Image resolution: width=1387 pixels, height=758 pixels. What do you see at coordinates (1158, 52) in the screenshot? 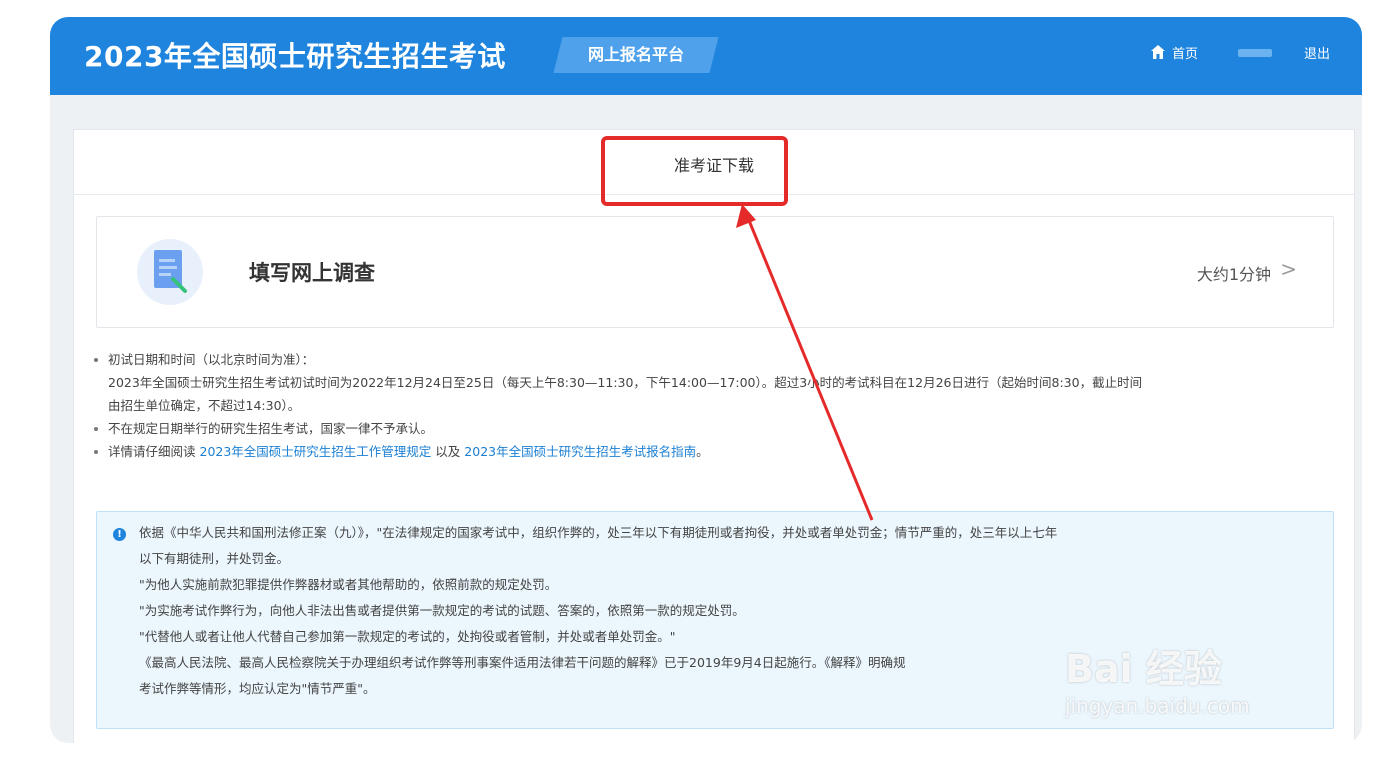
I see `home-icon` at bounding box center [1158, 52].